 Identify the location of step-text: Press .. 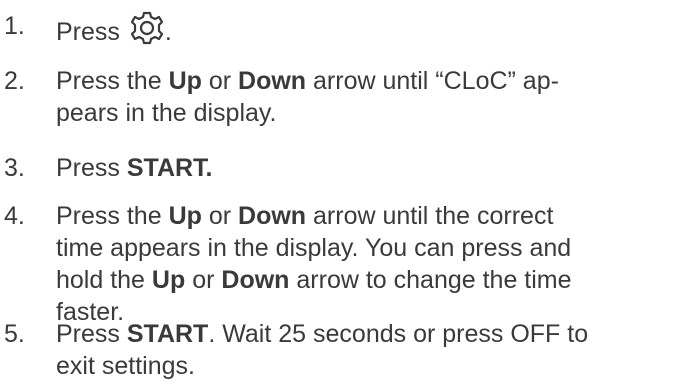
(356, 29).